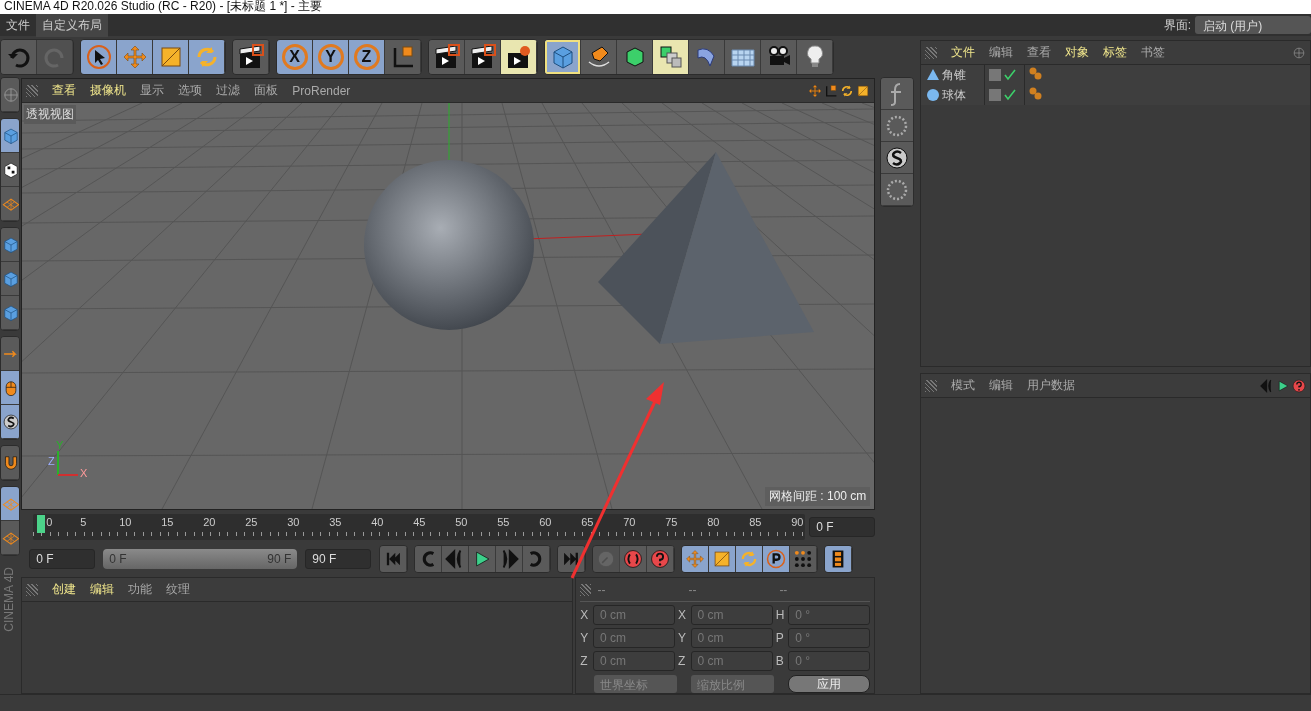  What do you see at coordinates (64, 589) in the screenshot?
I see `menu-item: 创建` at bounding box center [64, 589].